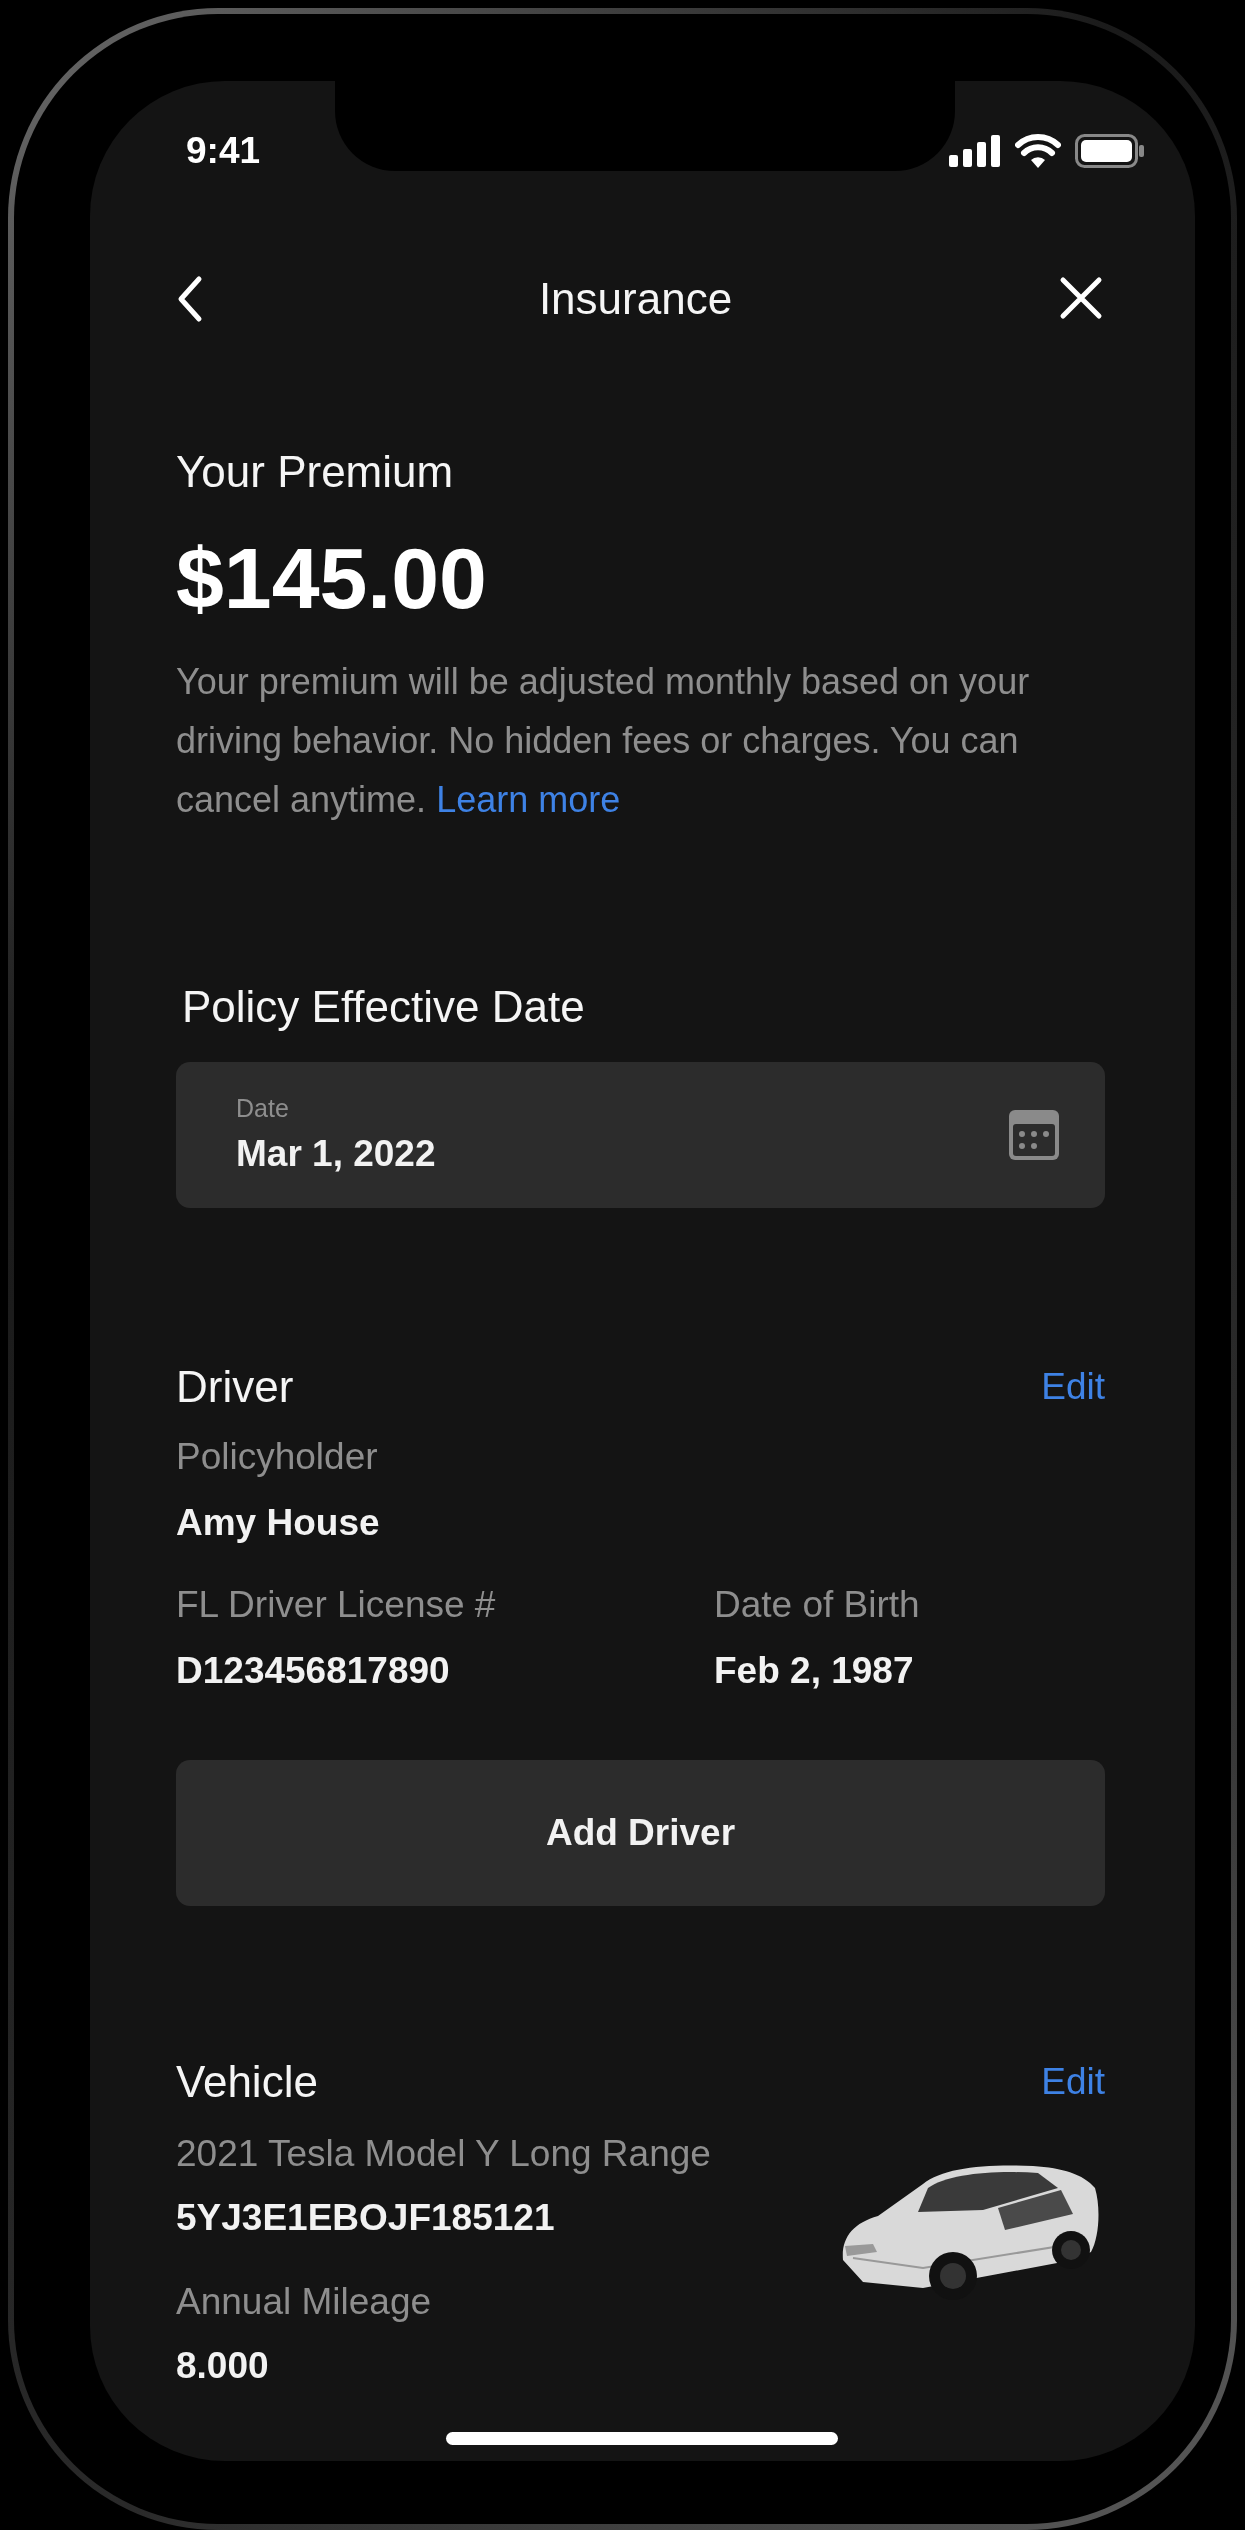 Image resolution: width=1245 pixels, height=2530 pixels. I want to click on add-driver-button: Add Driver, so click(640, 1833).